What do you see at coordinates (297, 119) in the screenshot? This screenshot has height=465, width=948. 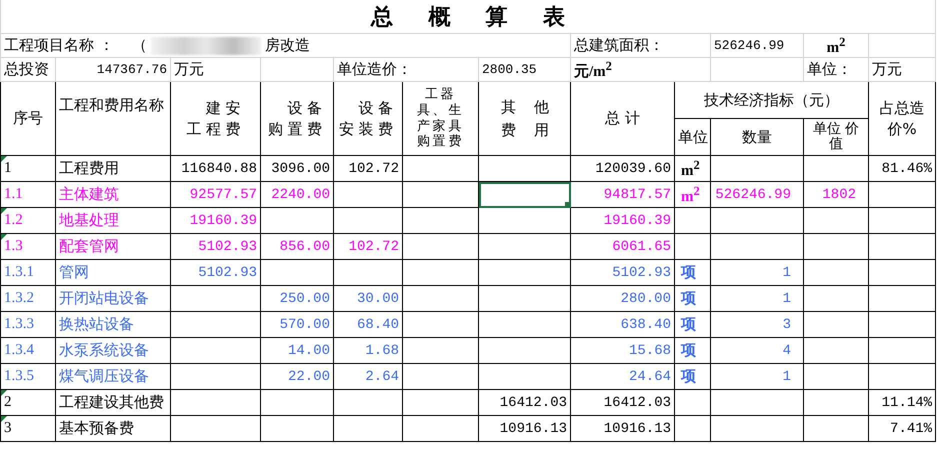 I see `column-header: 设备购置费` at bounding box center [297, 119].